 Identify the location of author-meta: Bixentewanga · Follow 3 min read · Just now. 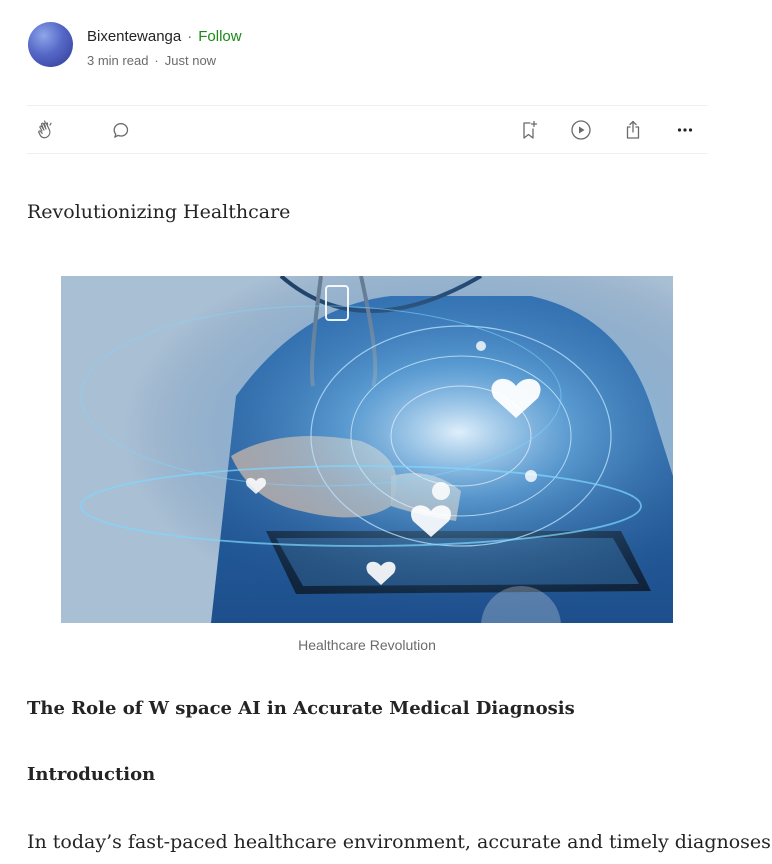
(164, 46).